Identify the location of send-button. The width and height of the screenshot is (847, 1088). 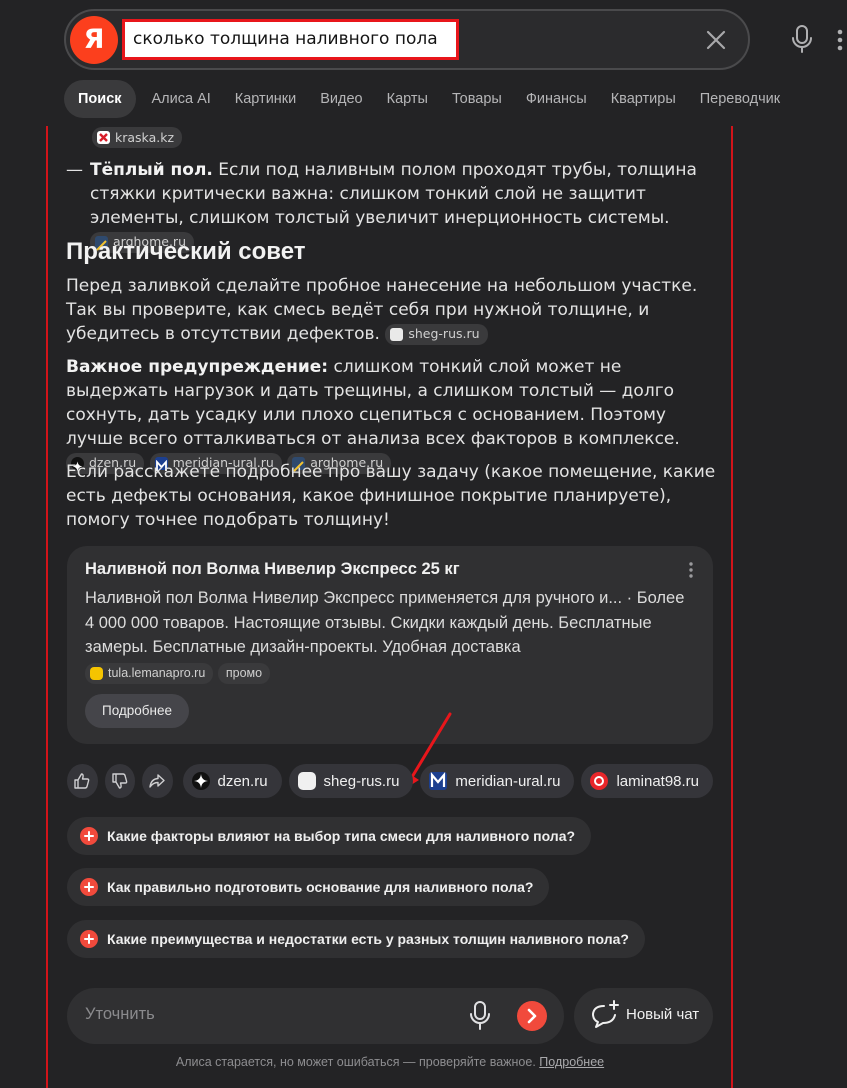
(532, 1016).